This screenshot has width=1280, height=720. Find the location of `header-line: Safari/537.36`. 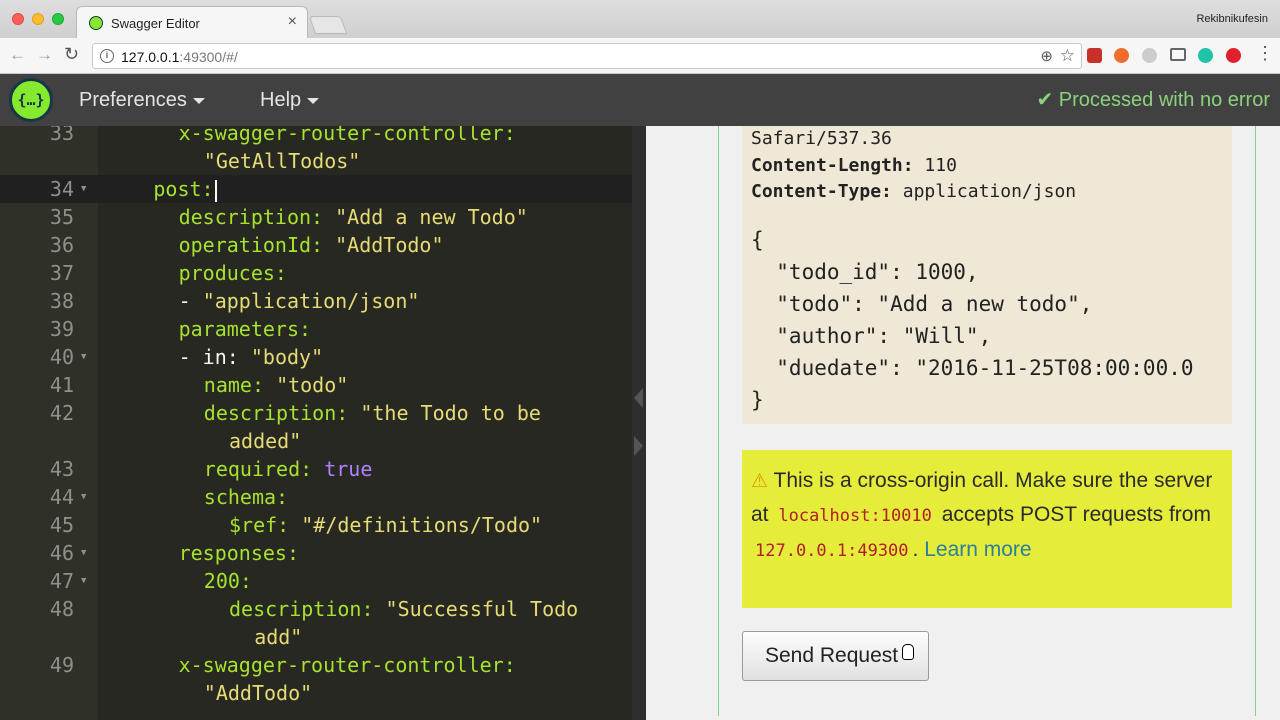

header-line: Safari/537.36 is located at coordinates (821, 138).